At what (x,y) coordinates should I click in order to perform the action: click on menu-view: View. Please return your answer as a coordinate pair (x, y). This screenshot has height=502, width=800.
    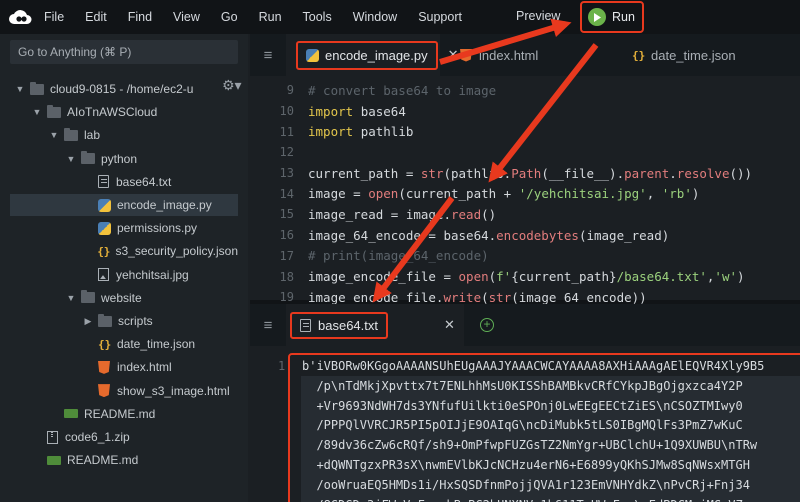
    Looking at the image, I should click on (186, 17).